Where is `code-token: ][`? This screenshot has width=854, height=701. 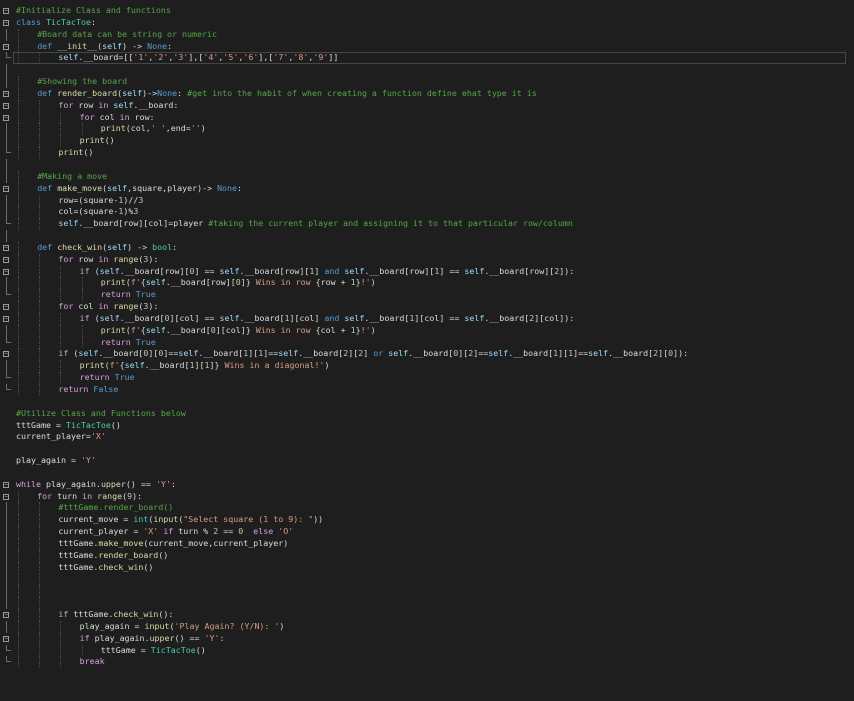 code-token: ][ is located at coordinates (563, 353).